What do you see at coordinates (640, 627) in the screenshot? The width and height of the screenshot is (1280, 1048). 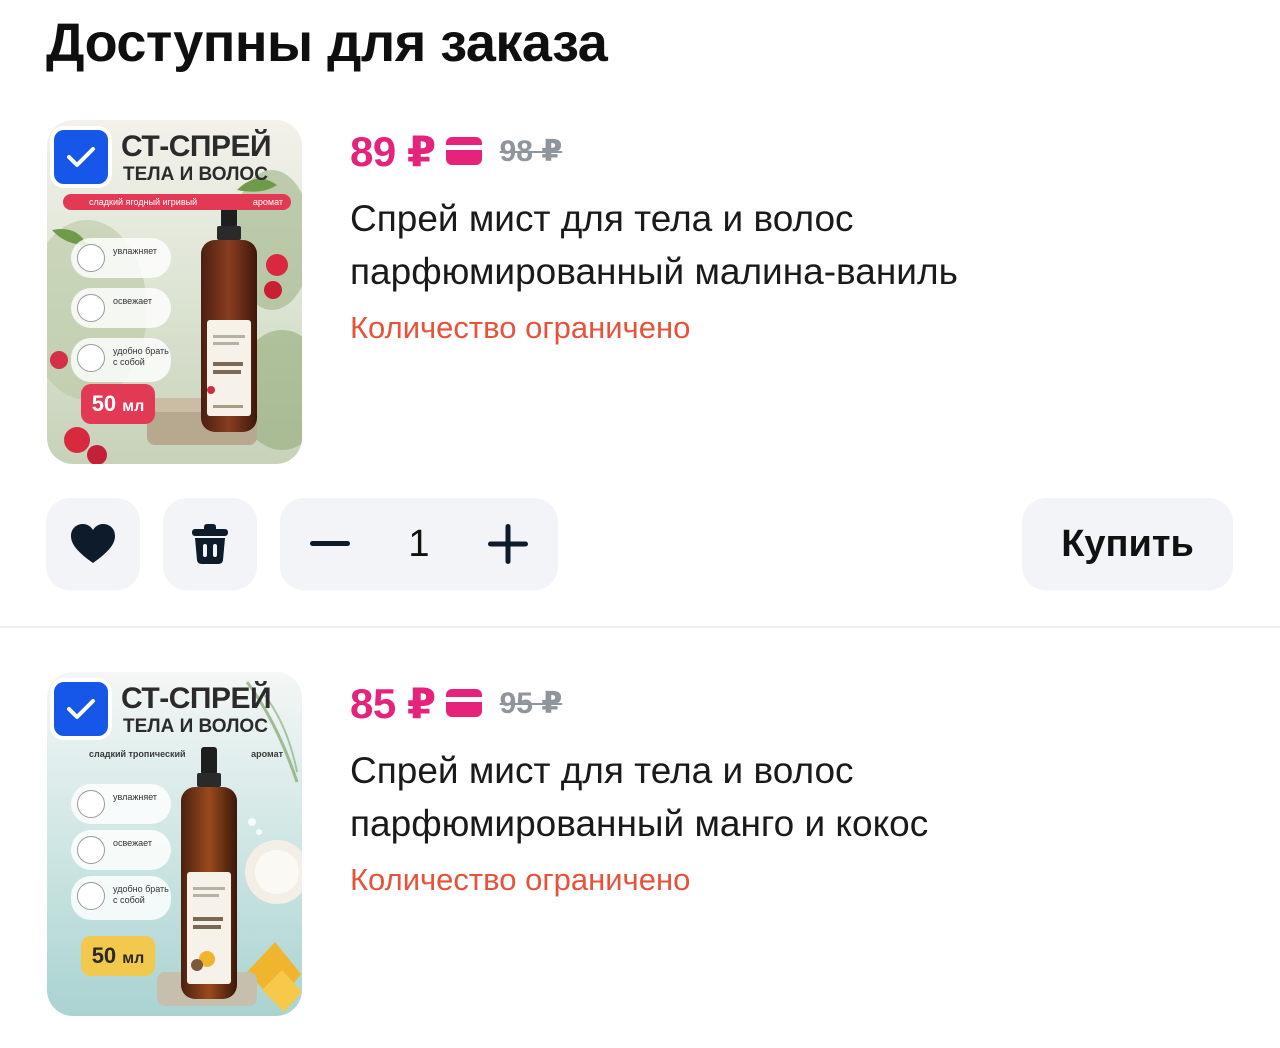 I see `divider` at bounding box center [640, 627].